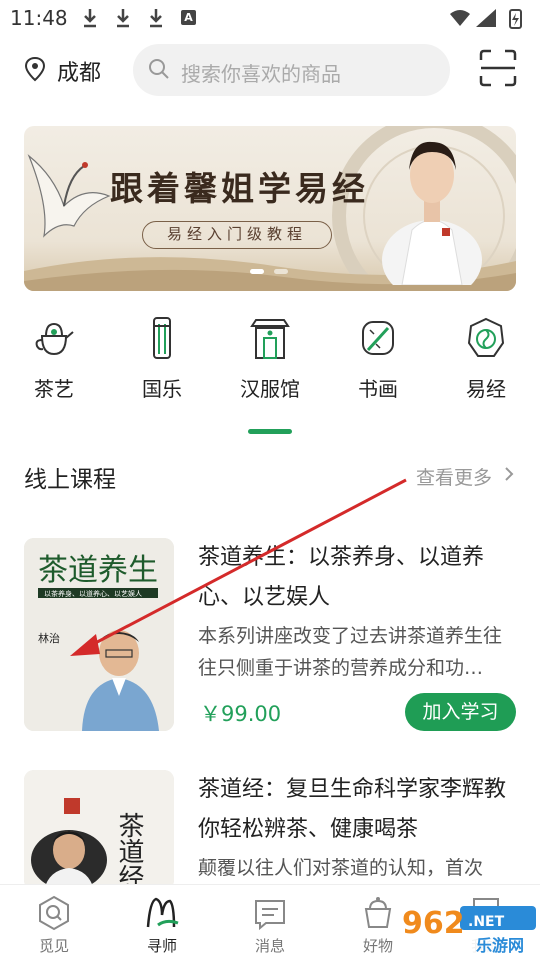 Image resolution: width=540 pixels, height=960 pixels. Describe the element at coordinates (486, 360) in the screenshot. I see `category-yijing: 易经` at that location.